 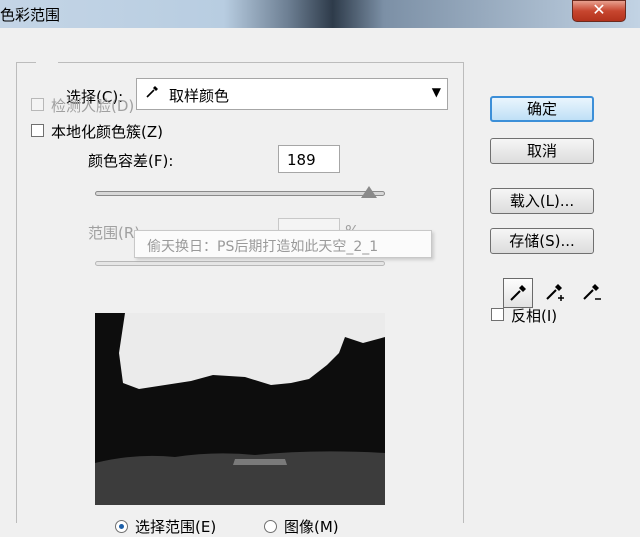 What do you see at coordinates (37, 104) in the screenshot?
I see `detect-faces-checkbox` at bounding box center [37, 104].